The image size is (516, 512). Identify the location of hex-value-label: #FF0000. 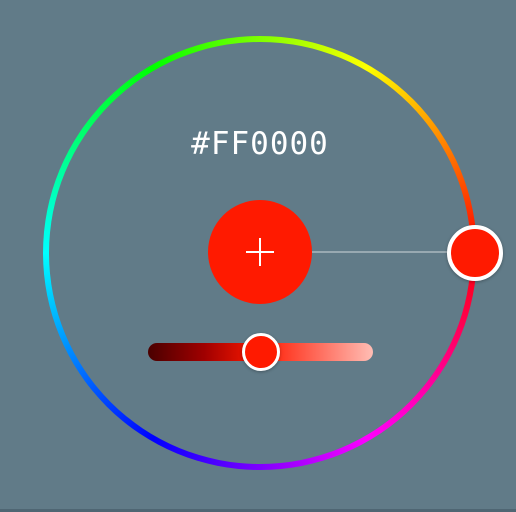
(260, 144).